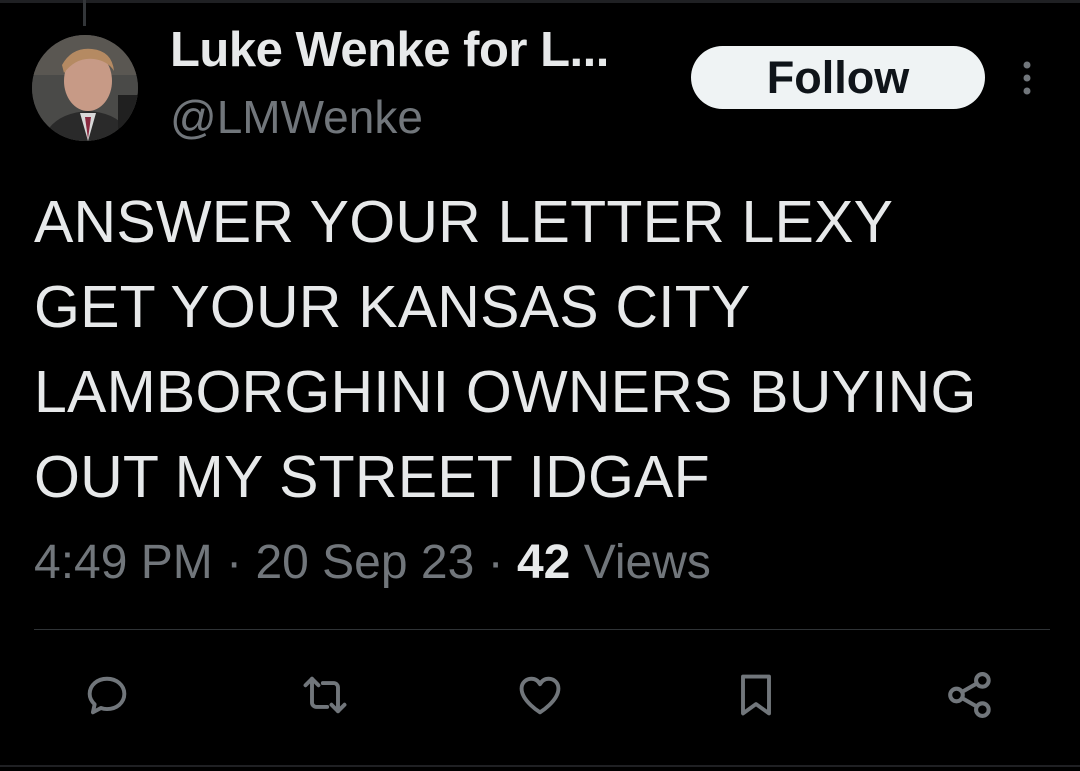 This screenshot has width=1080, height=771. Describe the element at coordinates (84, 13) in the screenshot. I see `thread-line` at that location.